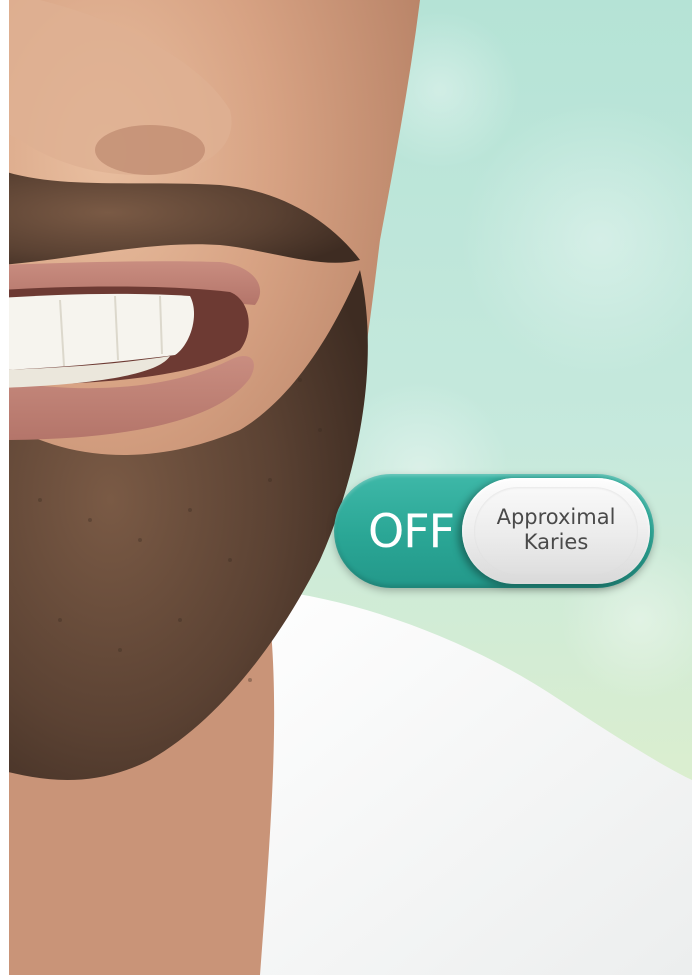 Image resolution: width=692 pixels, height=975 pixels. I want to click on toggle-knob-face: Approximal Karies, so click(556, 531).